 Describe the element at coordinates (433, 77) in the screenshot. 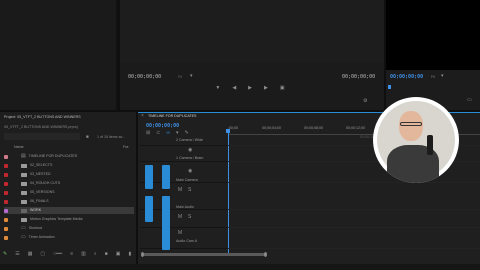

I see `program-fit-dropdown: Fit` at that location.